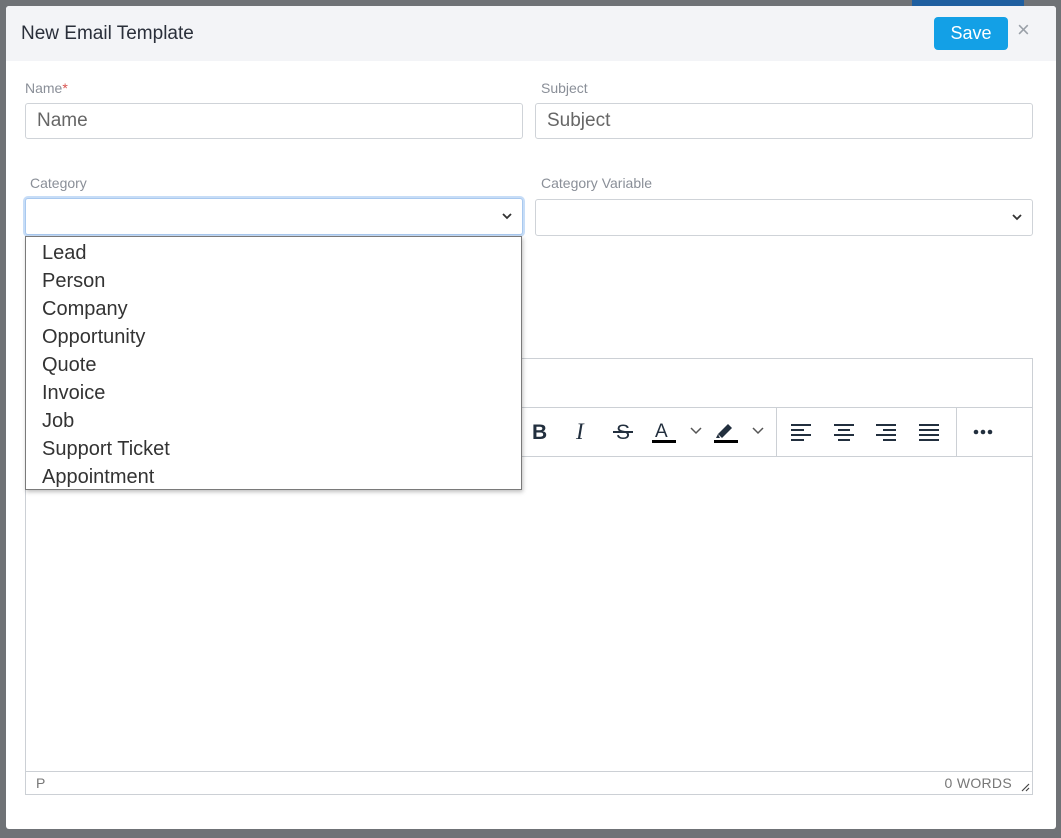 The height and width of the screenshot is (838, 1061). I want to click on save-button: Save, so click(971, 33).